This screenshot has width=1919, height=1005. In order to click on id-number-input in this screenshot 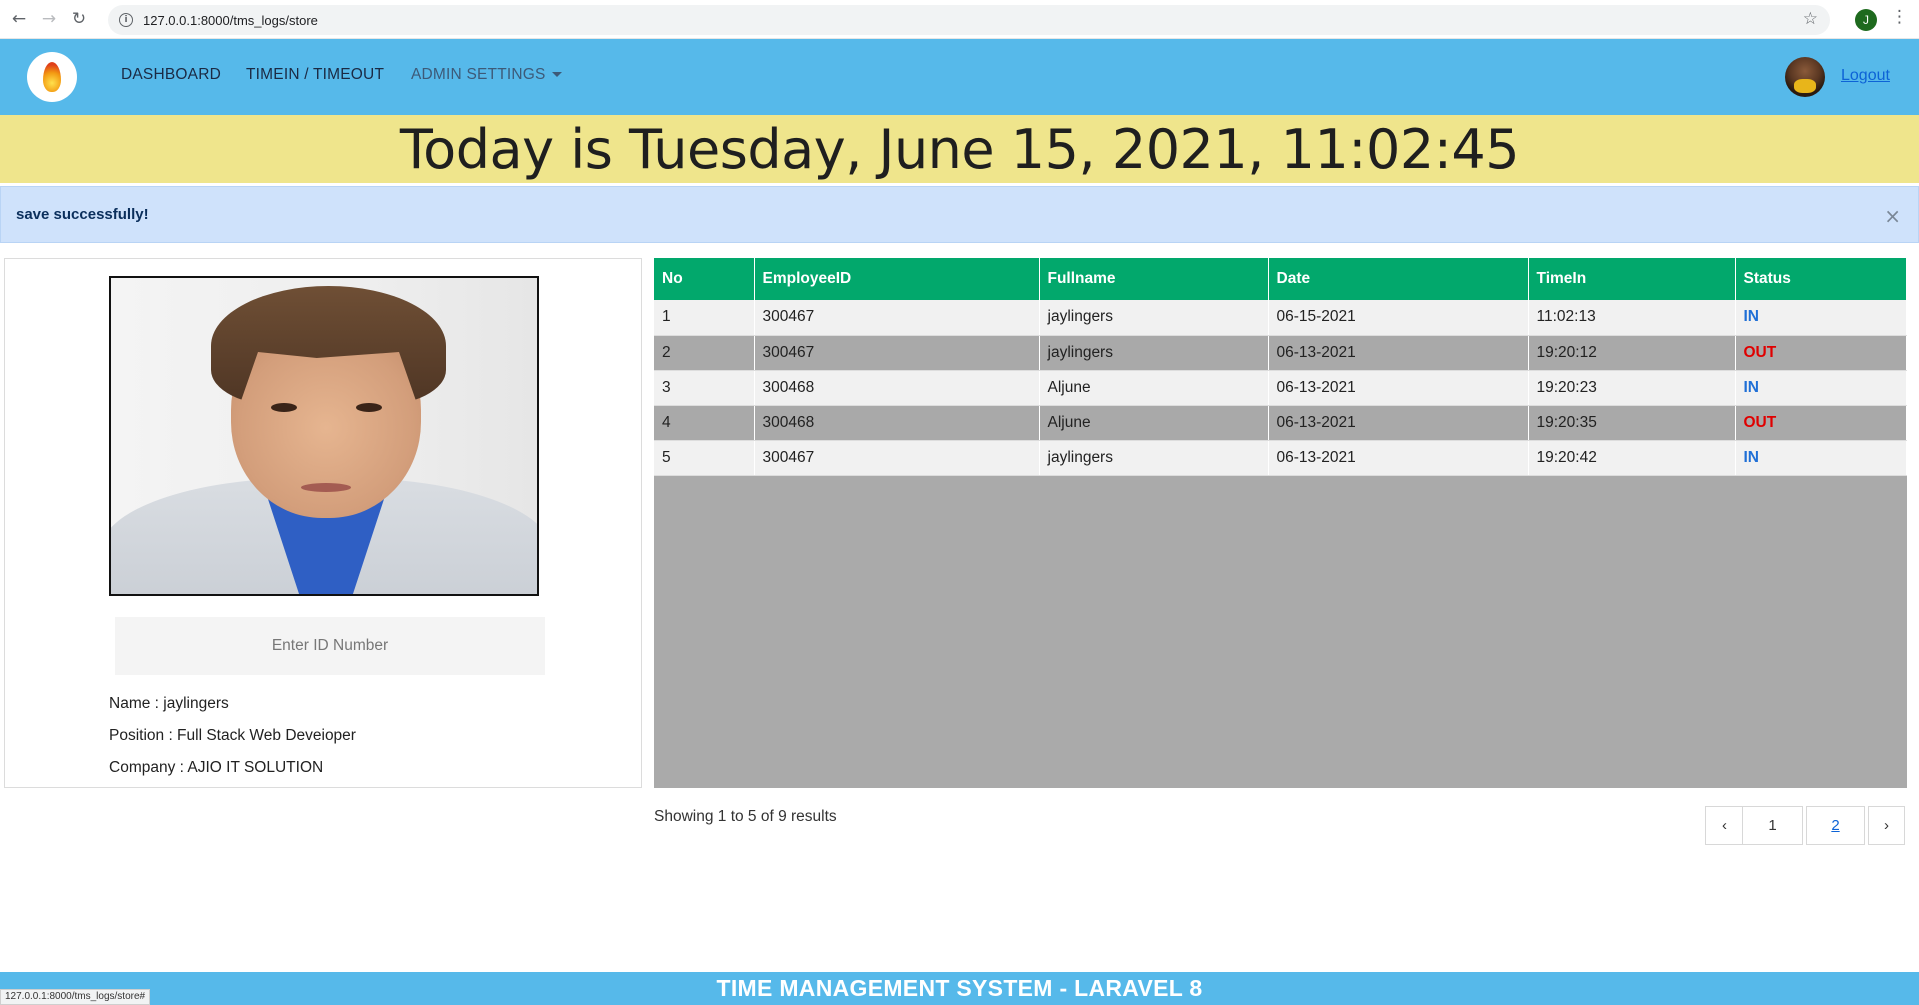, I will do `click(330, 646)`.